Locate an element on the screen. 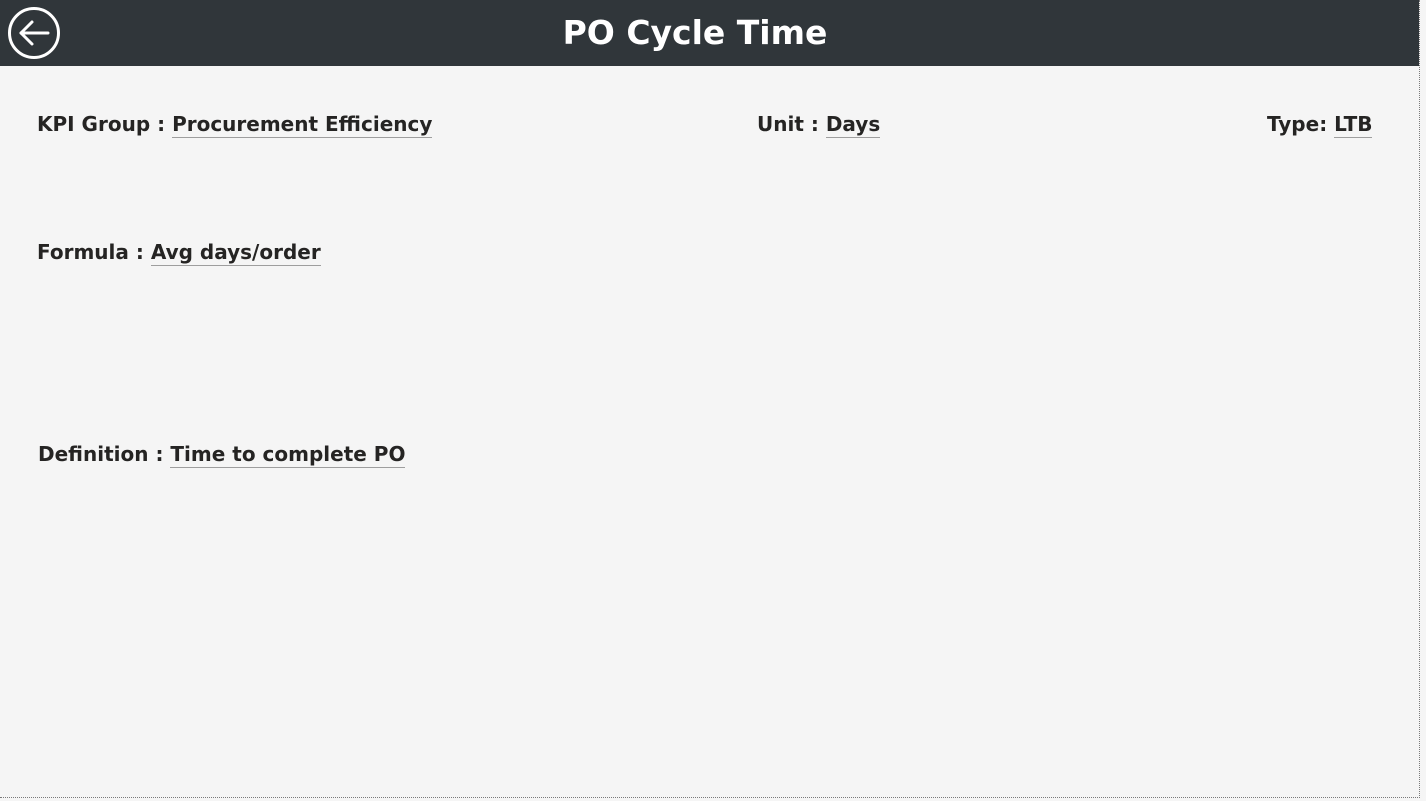  kpi-group-value: Procurement Efficiency is located at coordinates (302, 125).